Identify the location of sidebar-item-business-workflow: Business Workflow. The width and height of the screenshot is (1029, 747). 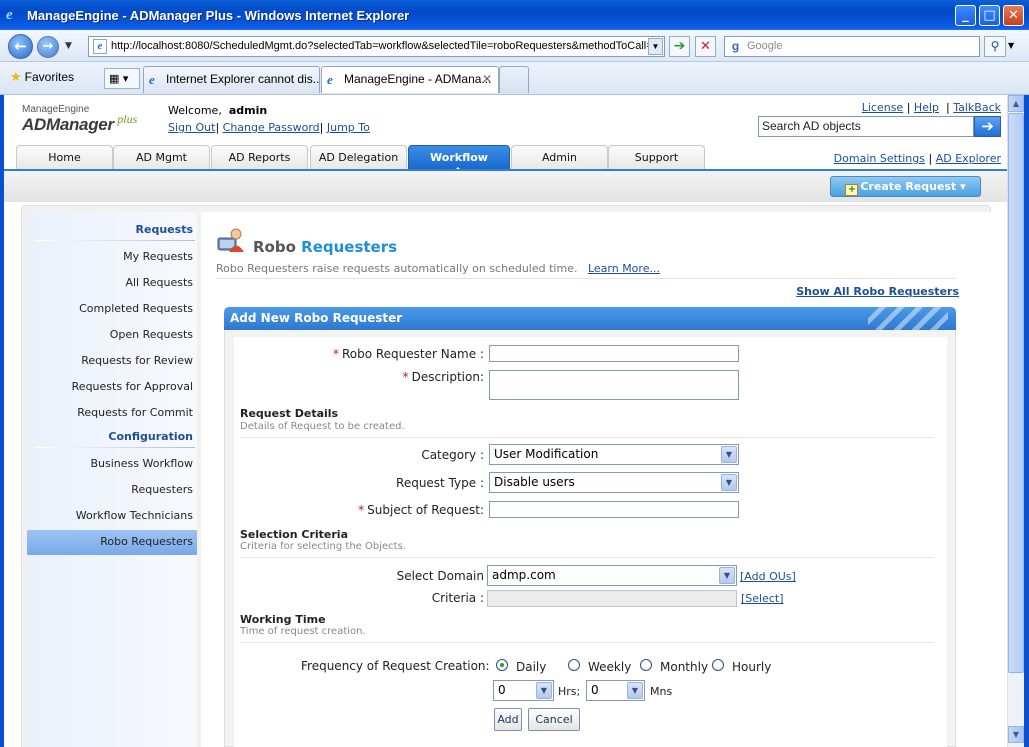
(141, 463).